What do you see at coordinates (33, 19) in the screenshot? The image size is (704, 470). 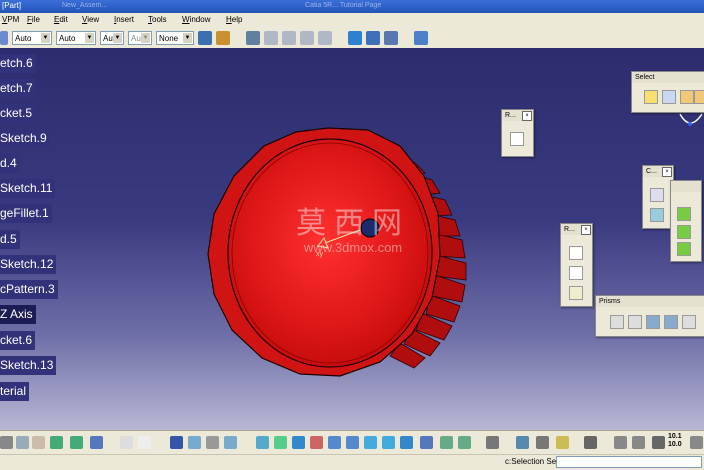 I see `menu-file: File` at bounding box center [33, 19].